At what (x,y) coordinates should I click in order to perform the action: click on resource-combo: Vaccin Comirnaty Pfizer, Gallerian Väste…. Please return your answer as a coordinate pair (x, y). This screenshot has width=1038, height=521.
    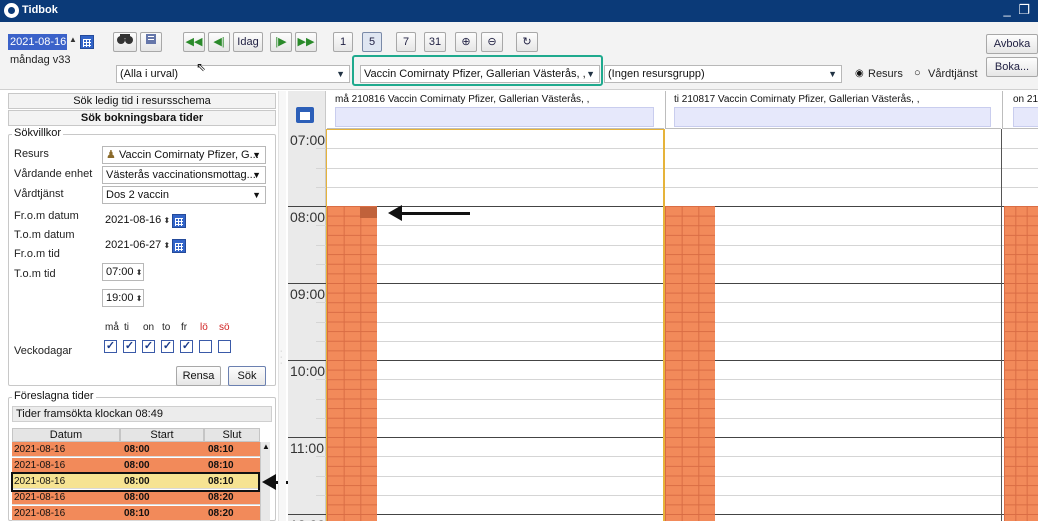
    Looking at the image, I should click on (480, 74).